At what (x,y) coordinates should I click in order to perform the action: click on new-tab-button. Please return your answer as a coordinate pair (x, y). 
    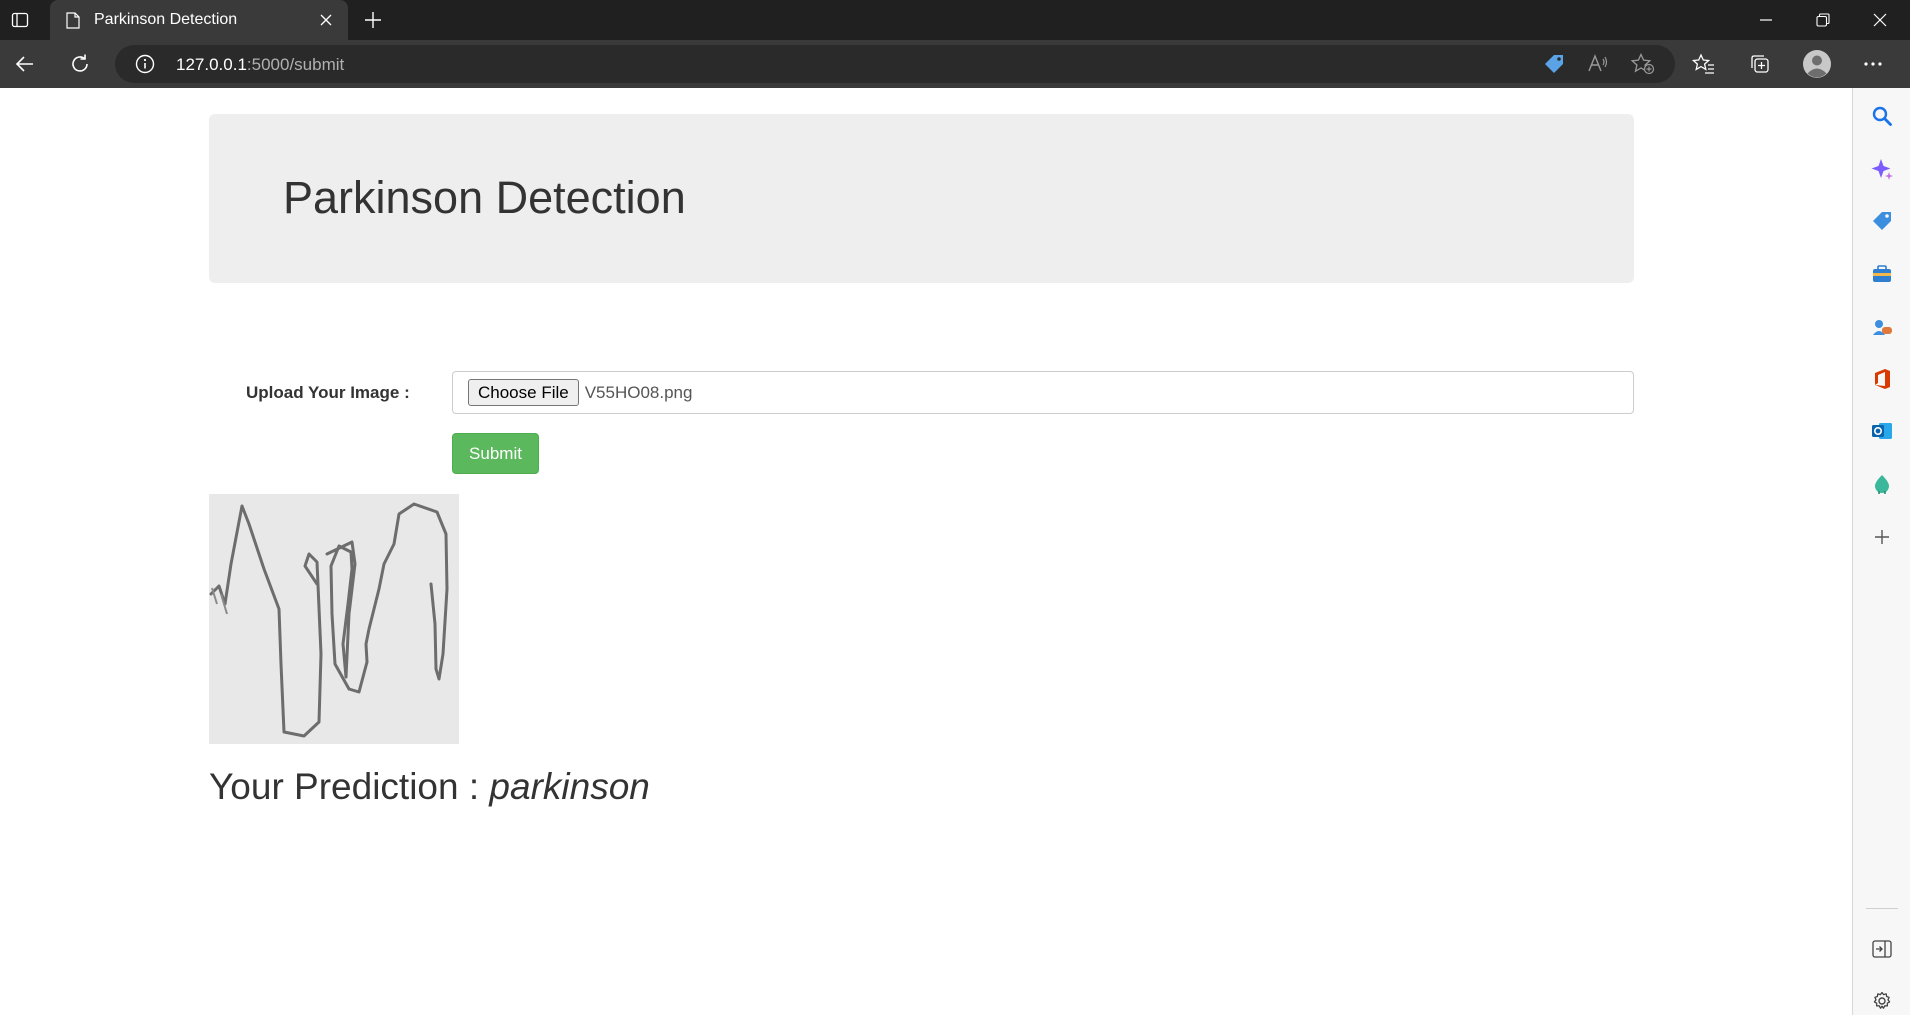
    Looking at the image, I should click on (373, 20).